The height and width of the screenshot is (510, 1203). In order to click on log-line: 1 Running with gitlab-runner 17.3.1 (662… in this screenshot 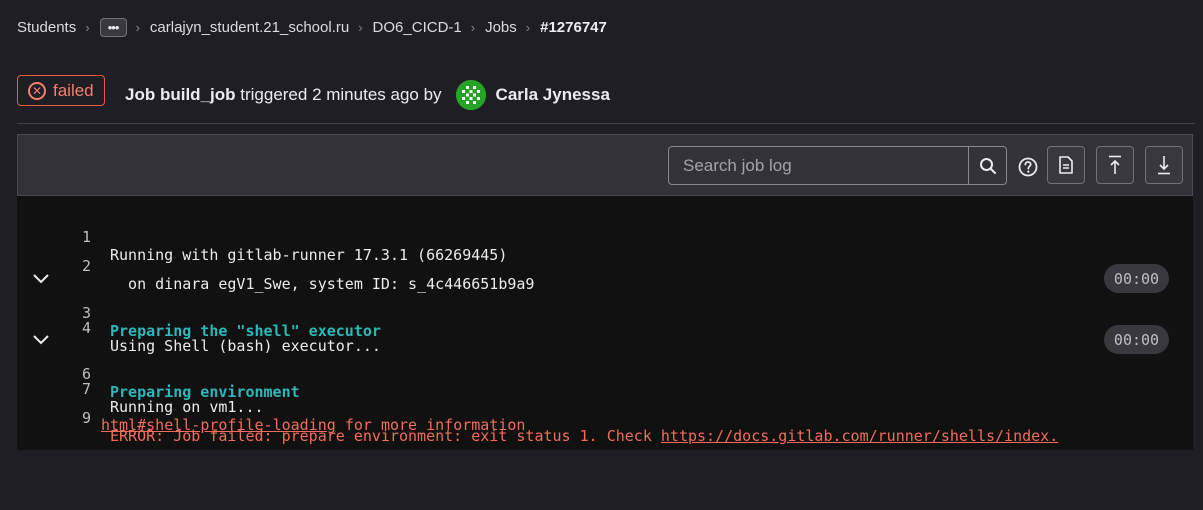, I will do `click(605, 237)`.